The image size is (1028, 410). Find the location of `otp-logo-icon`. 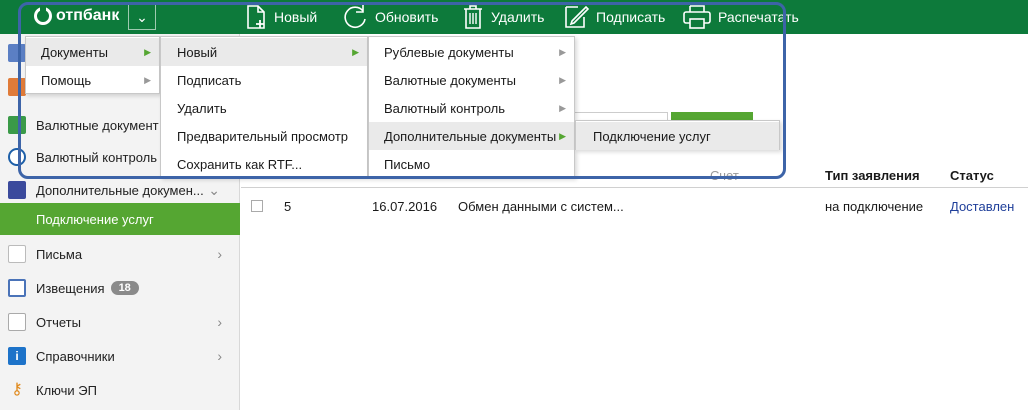

otp-logo-icon is located at coordinates (43, 15).